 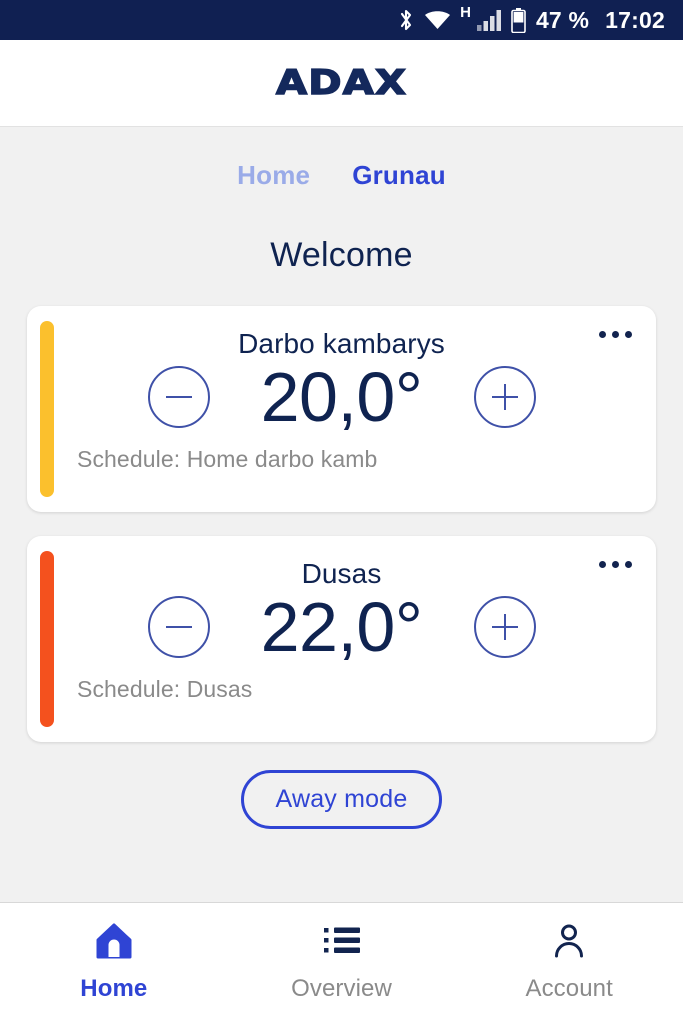 I want to click on room-schedule: Schedule: Dusas, so click(x=165, y=689).